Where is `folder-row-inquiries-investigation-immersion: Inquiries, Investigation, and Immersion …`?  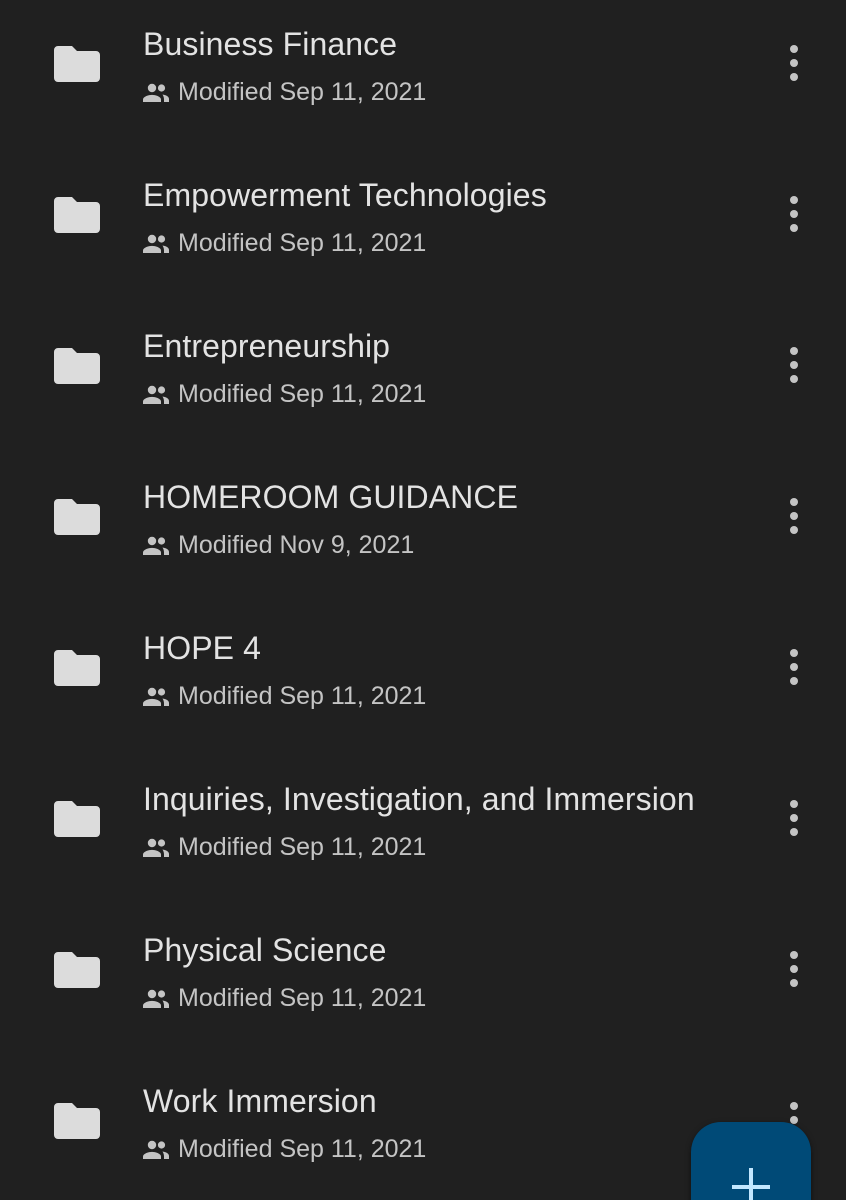 folder-row-inquiries-investigation-immersion: Inquiries, Investigation, and Immersion … is located at coordinates (423, 830).